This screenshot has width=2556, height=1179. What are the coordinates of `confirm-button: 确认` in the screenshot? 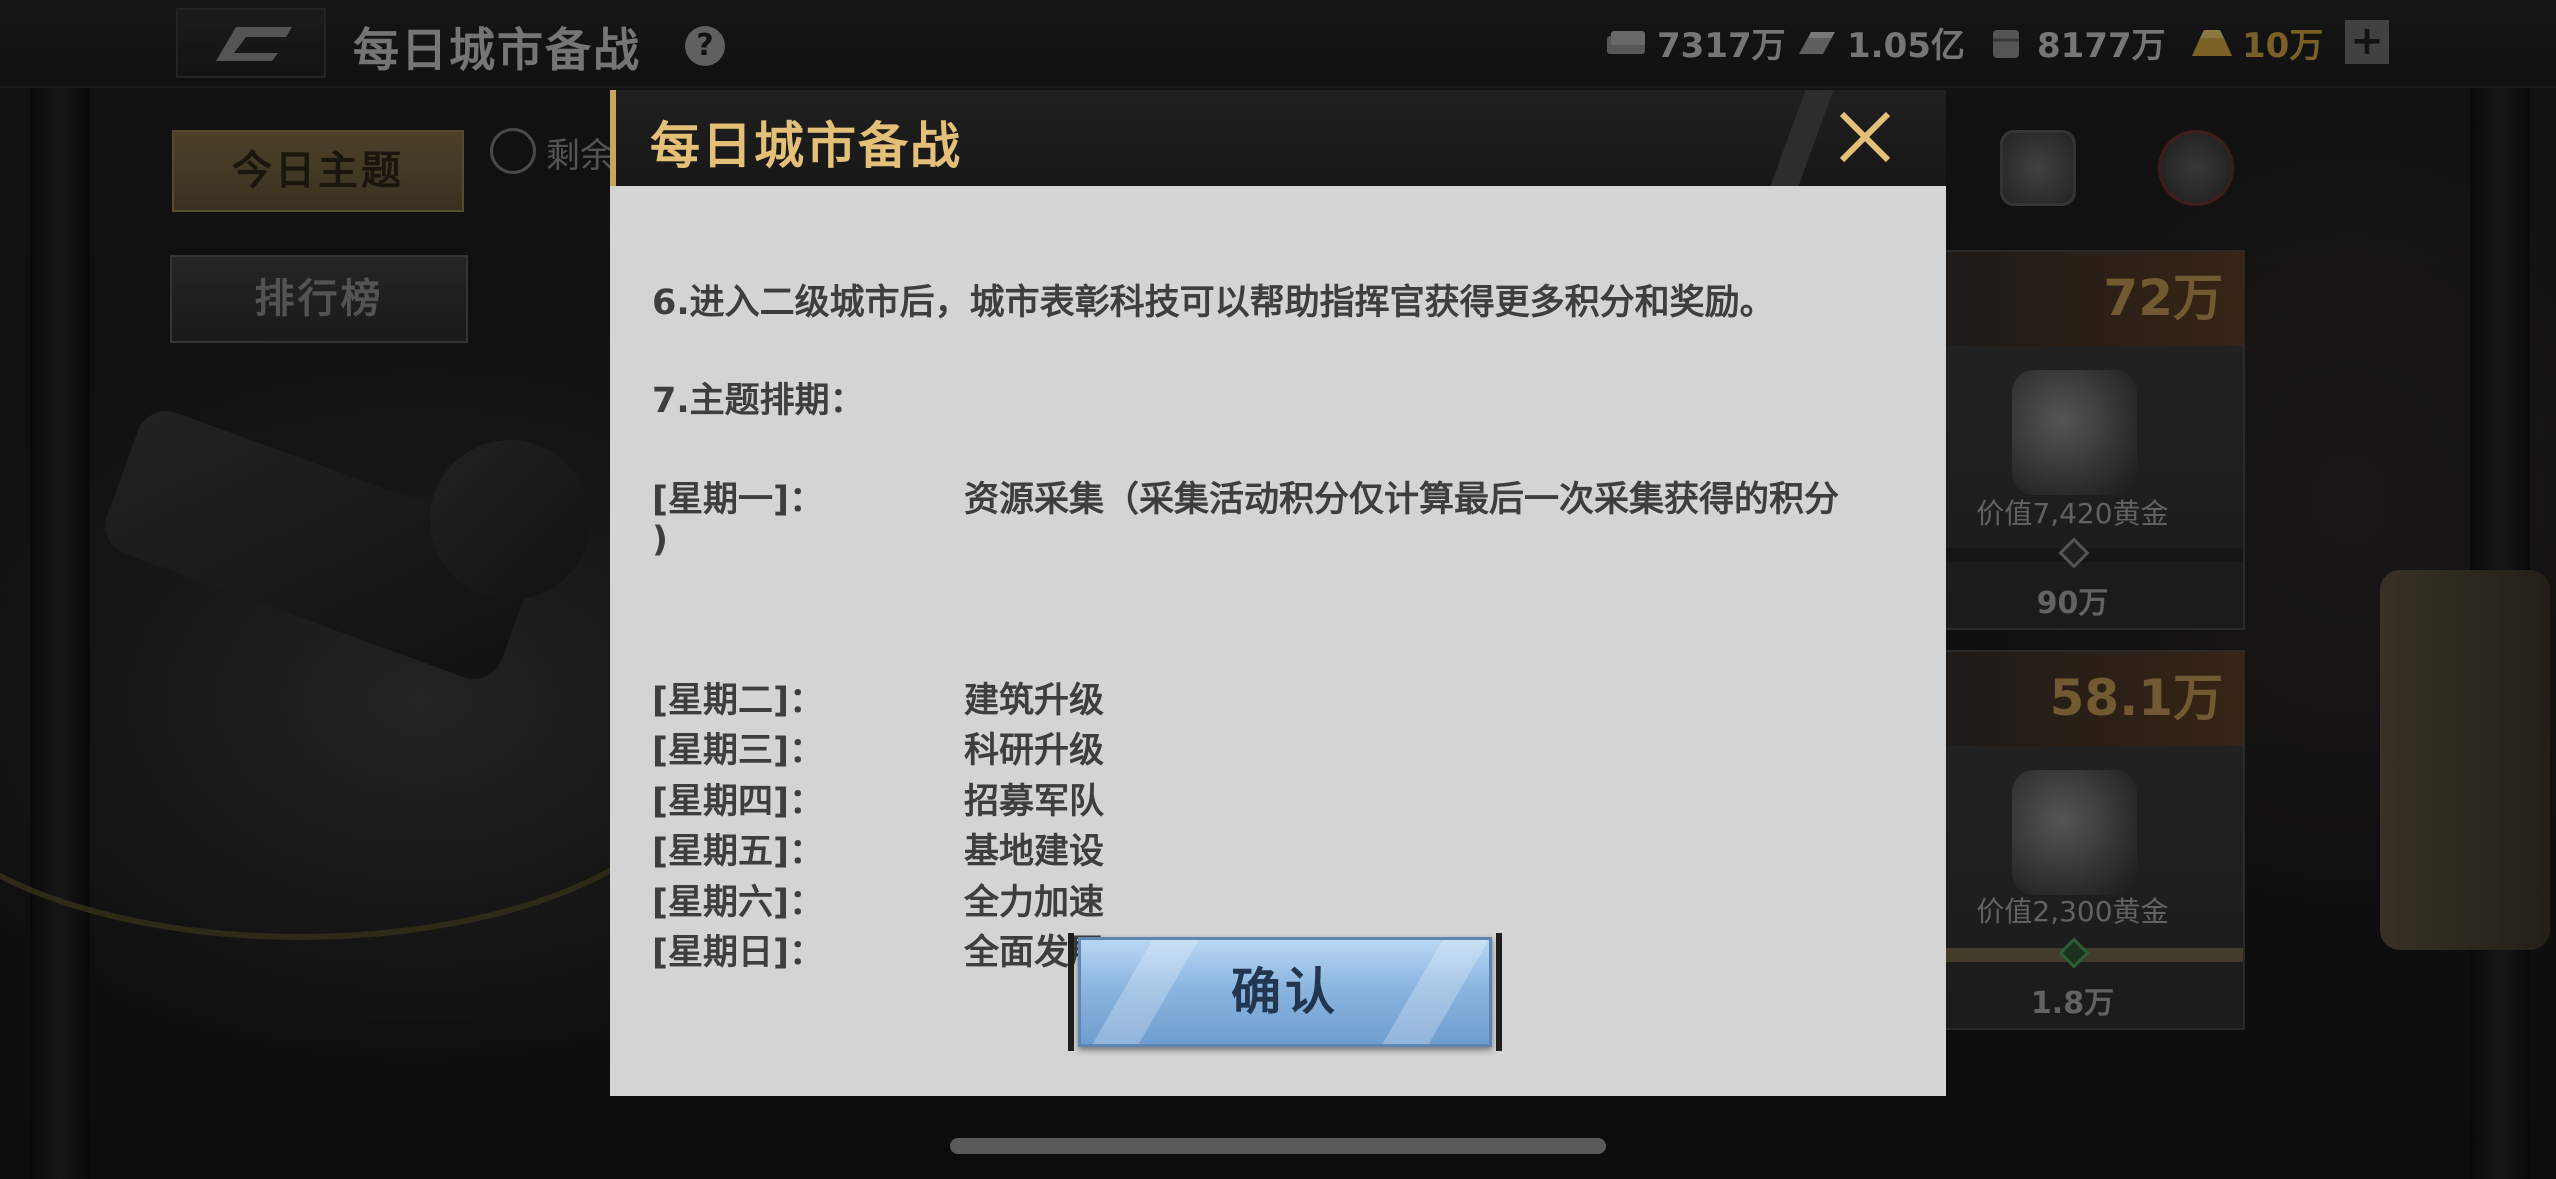 It's located at (1285, 992).